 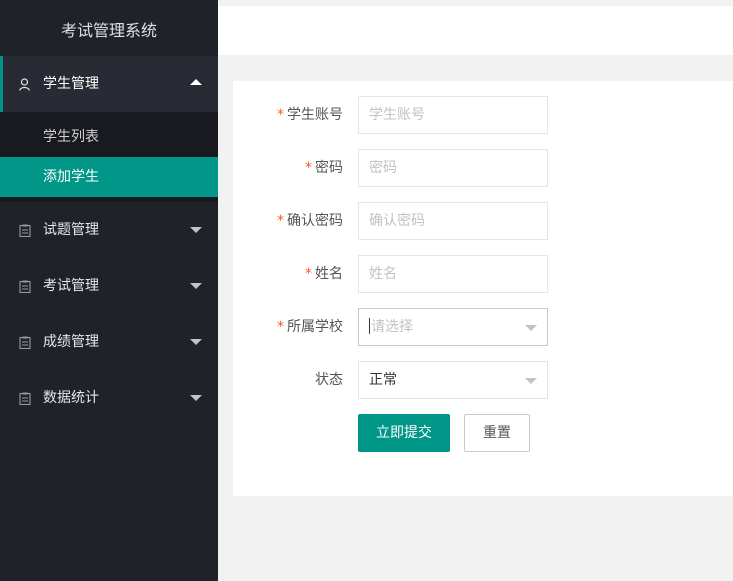 What do you see at coordinates (109, 398) in the screenshot?
I see `sidebar-item-statistics: 数据统计` at bounding box center [109, 398].